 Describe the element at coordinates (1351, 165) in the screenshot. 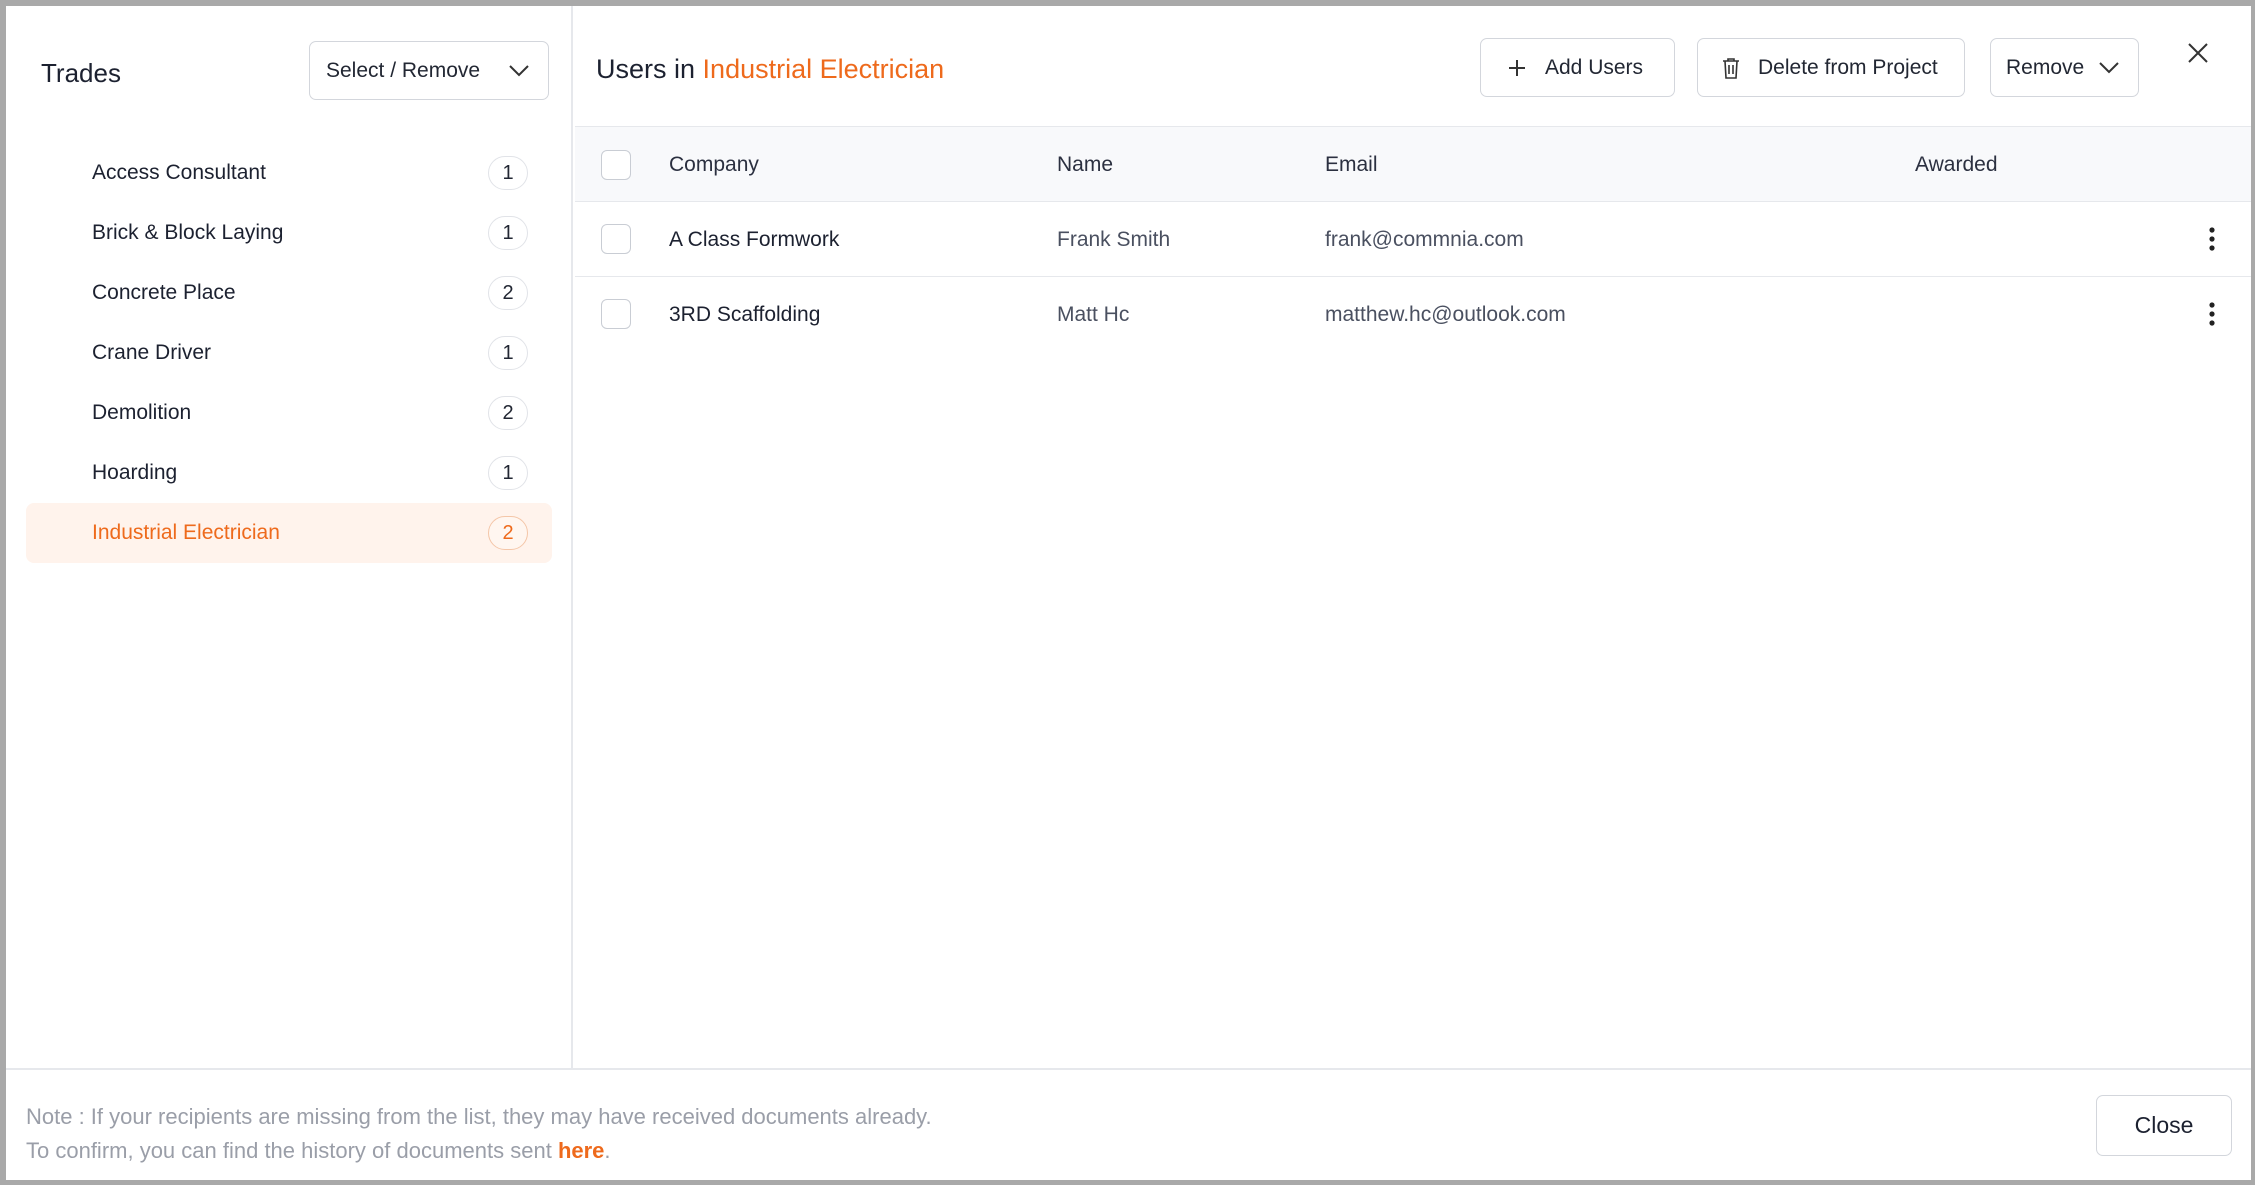

I see `column-header-email: Email` at that location.